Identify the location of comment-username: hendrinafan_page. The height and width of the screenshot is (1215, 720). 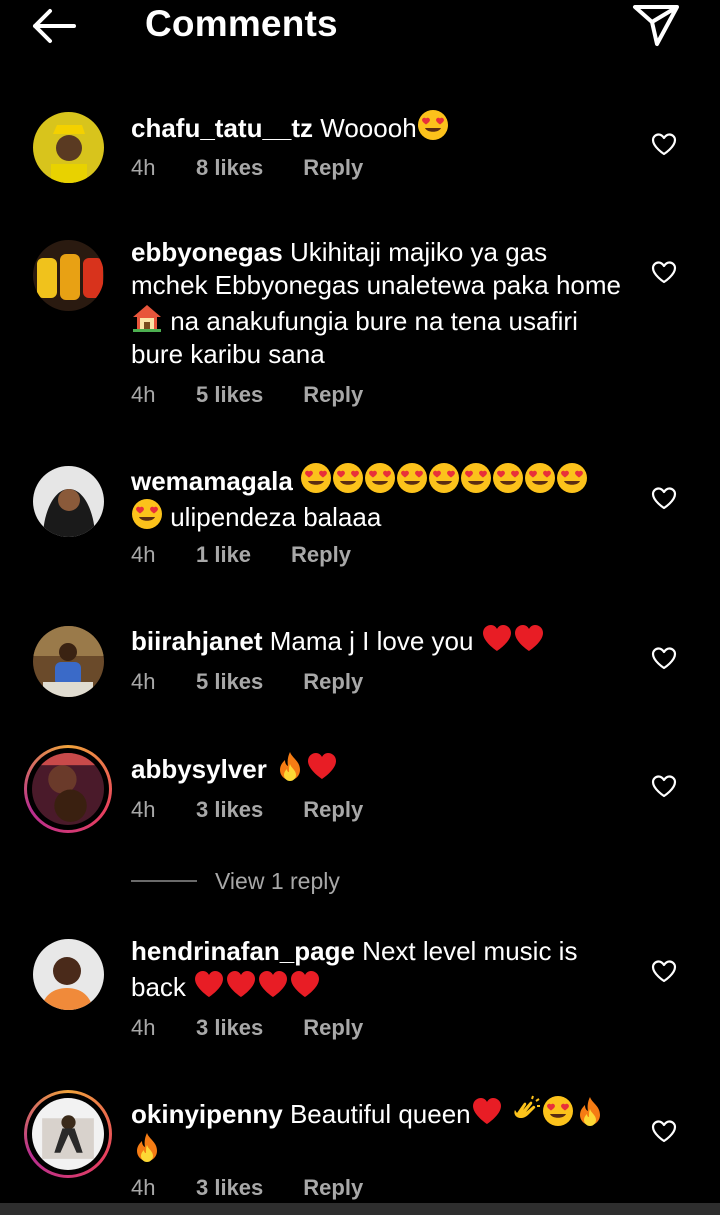
(243, 951).